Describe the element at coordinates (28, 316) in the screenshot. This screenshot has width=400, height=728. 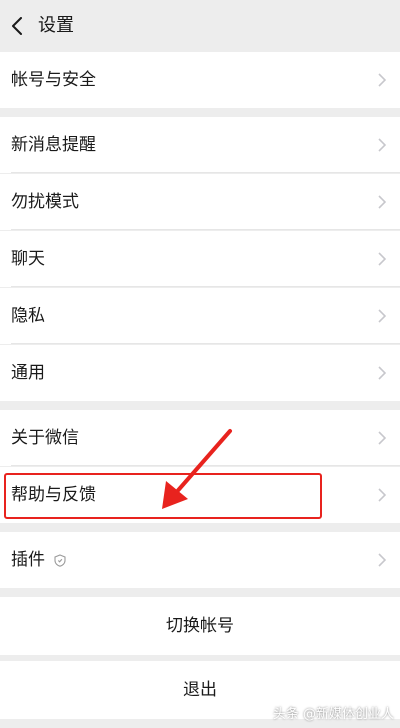
I see `settings-item-label: 隐私` at that location.